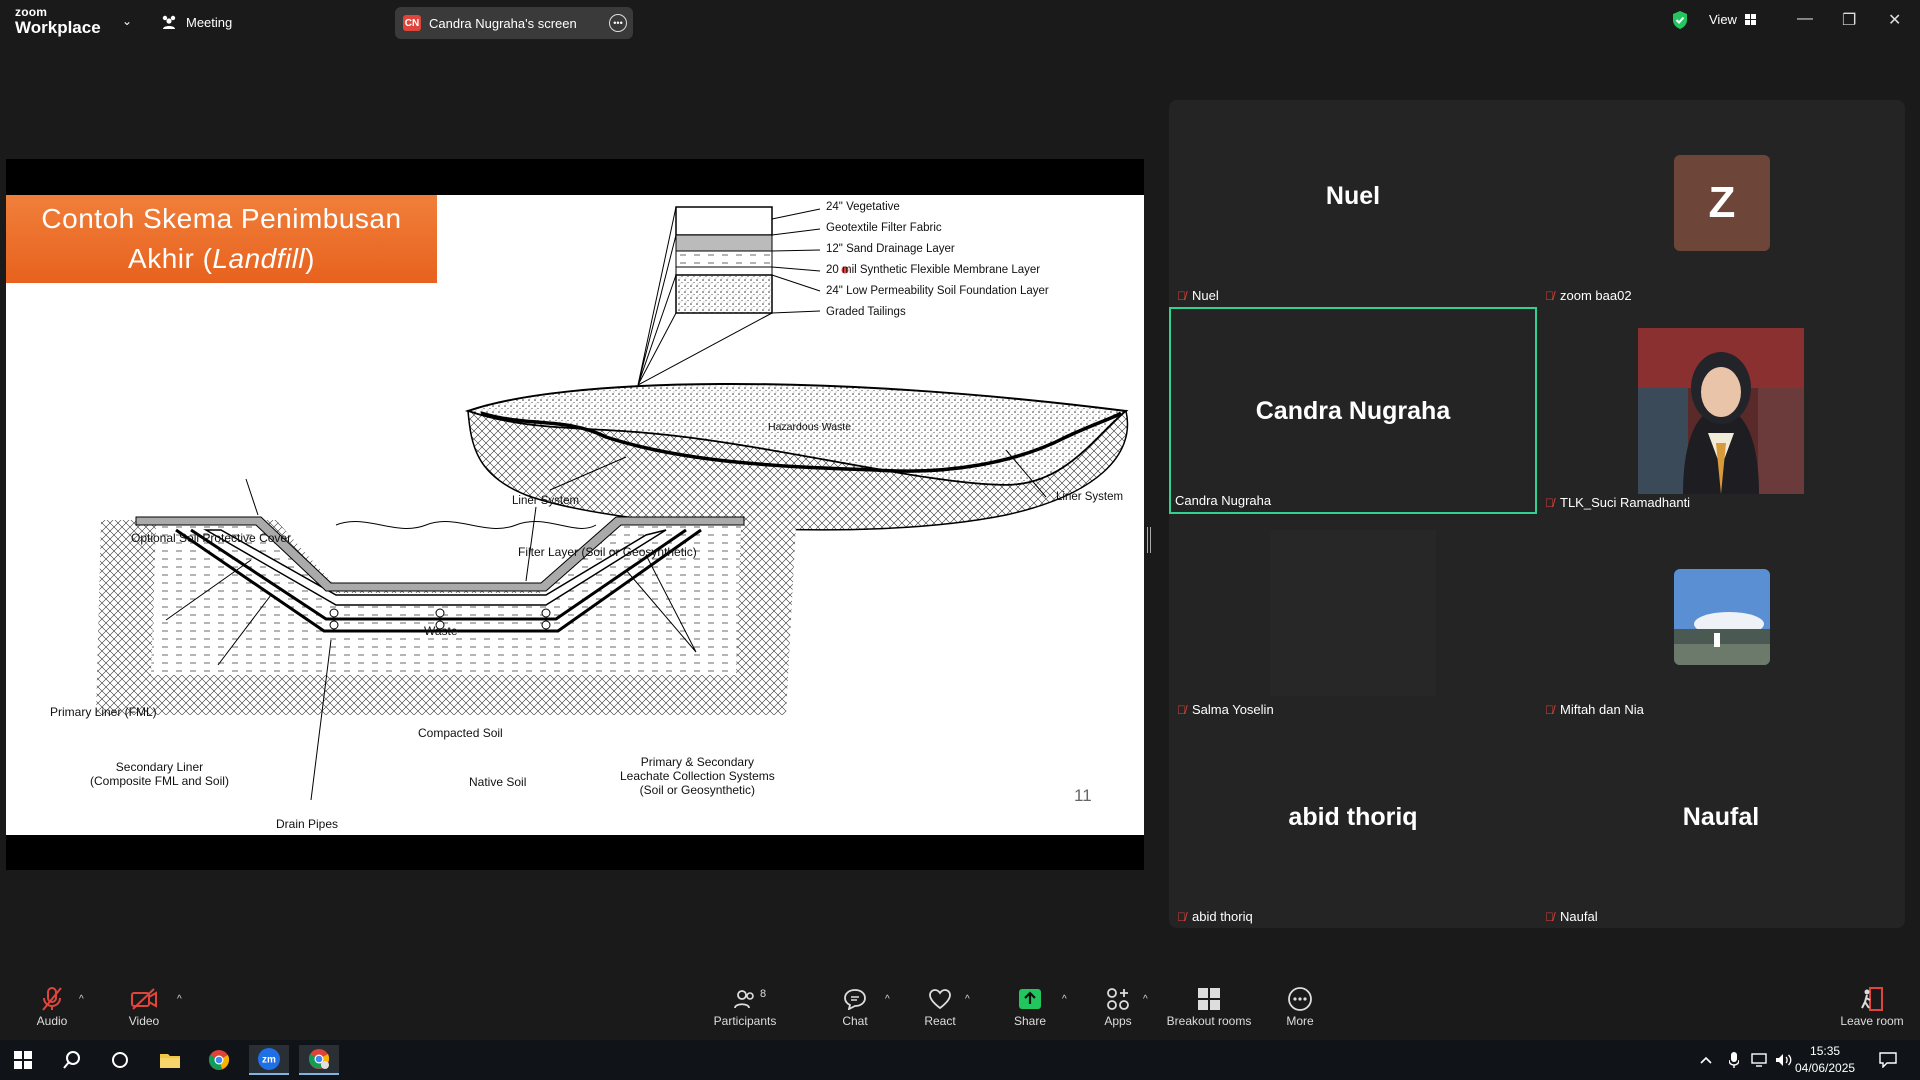 This screenshot has height=1080, width=1920. I want to click on chat-options-caret: ^, so click(887, 999).